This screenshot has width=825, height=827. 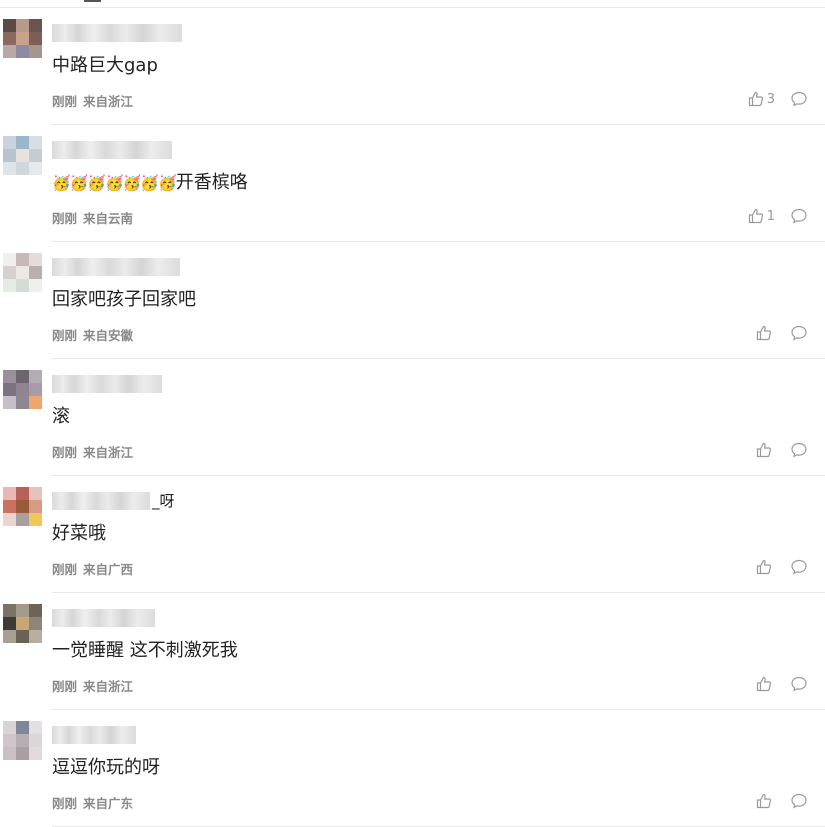 I want to click on comment-body: 中路巨大gap, so click(x=105, y=65).